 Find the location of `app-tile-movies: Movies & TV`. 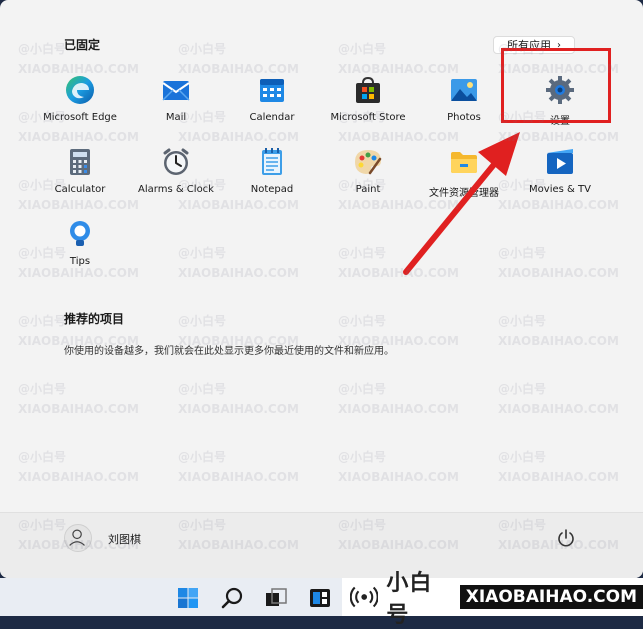

app-tile-movies: Movies & TV is located at coordinates (560, 178).